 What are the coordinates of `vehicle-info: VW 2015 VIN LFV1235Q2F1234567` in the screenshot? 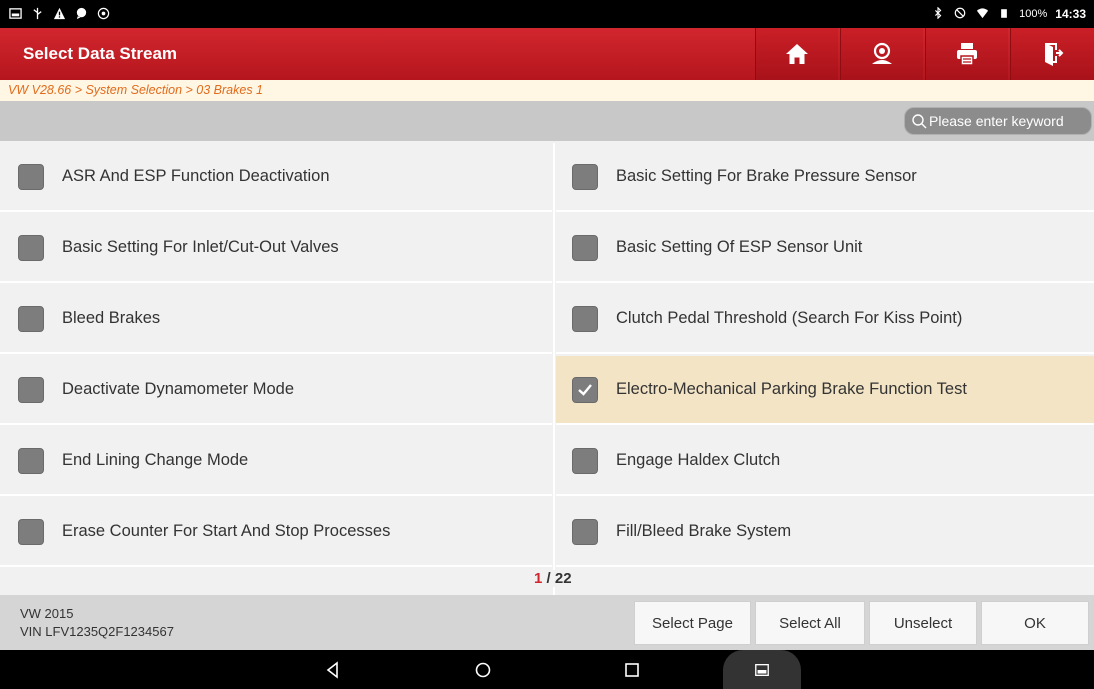 It's located at (97, 623).